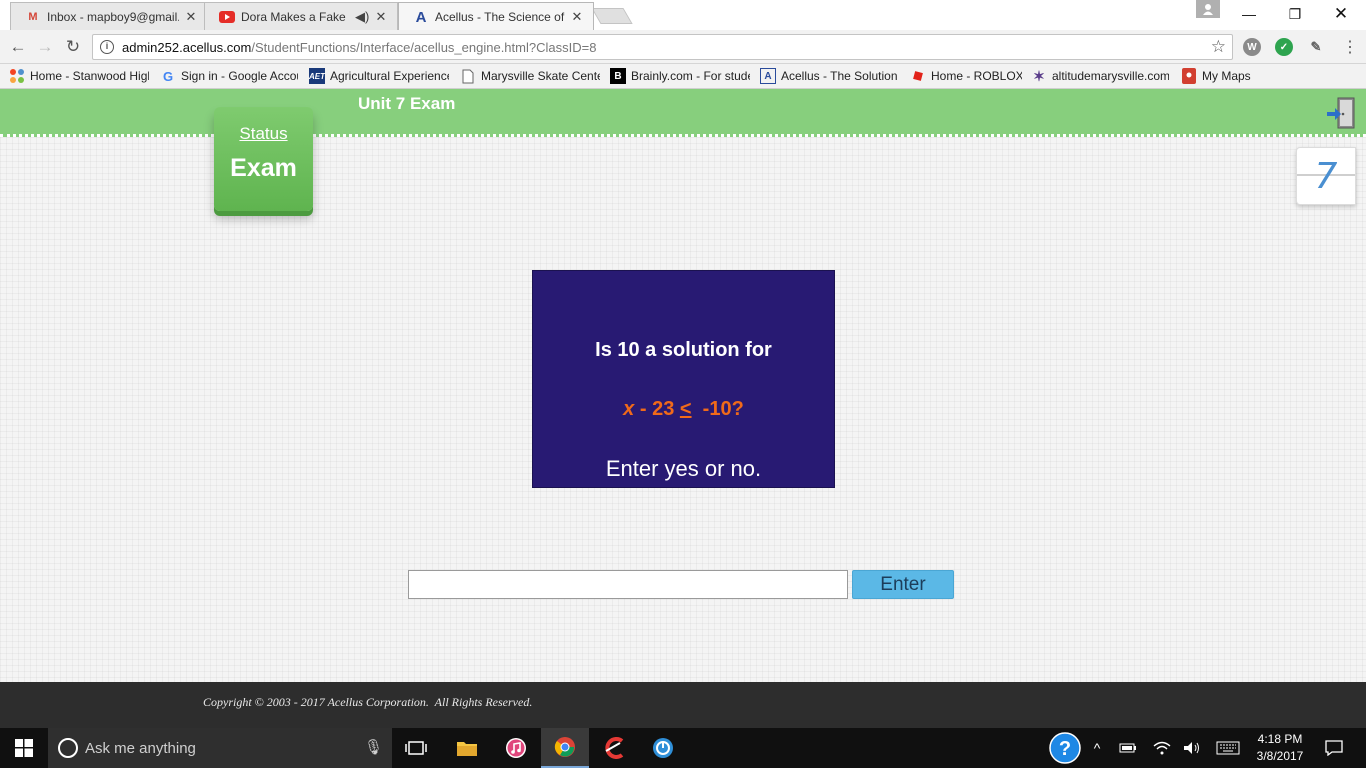  Describe the element at coordinates (229, 76) in the screenshot. I see `bookmark-google: G Sign in - Google Accounts` at that location.